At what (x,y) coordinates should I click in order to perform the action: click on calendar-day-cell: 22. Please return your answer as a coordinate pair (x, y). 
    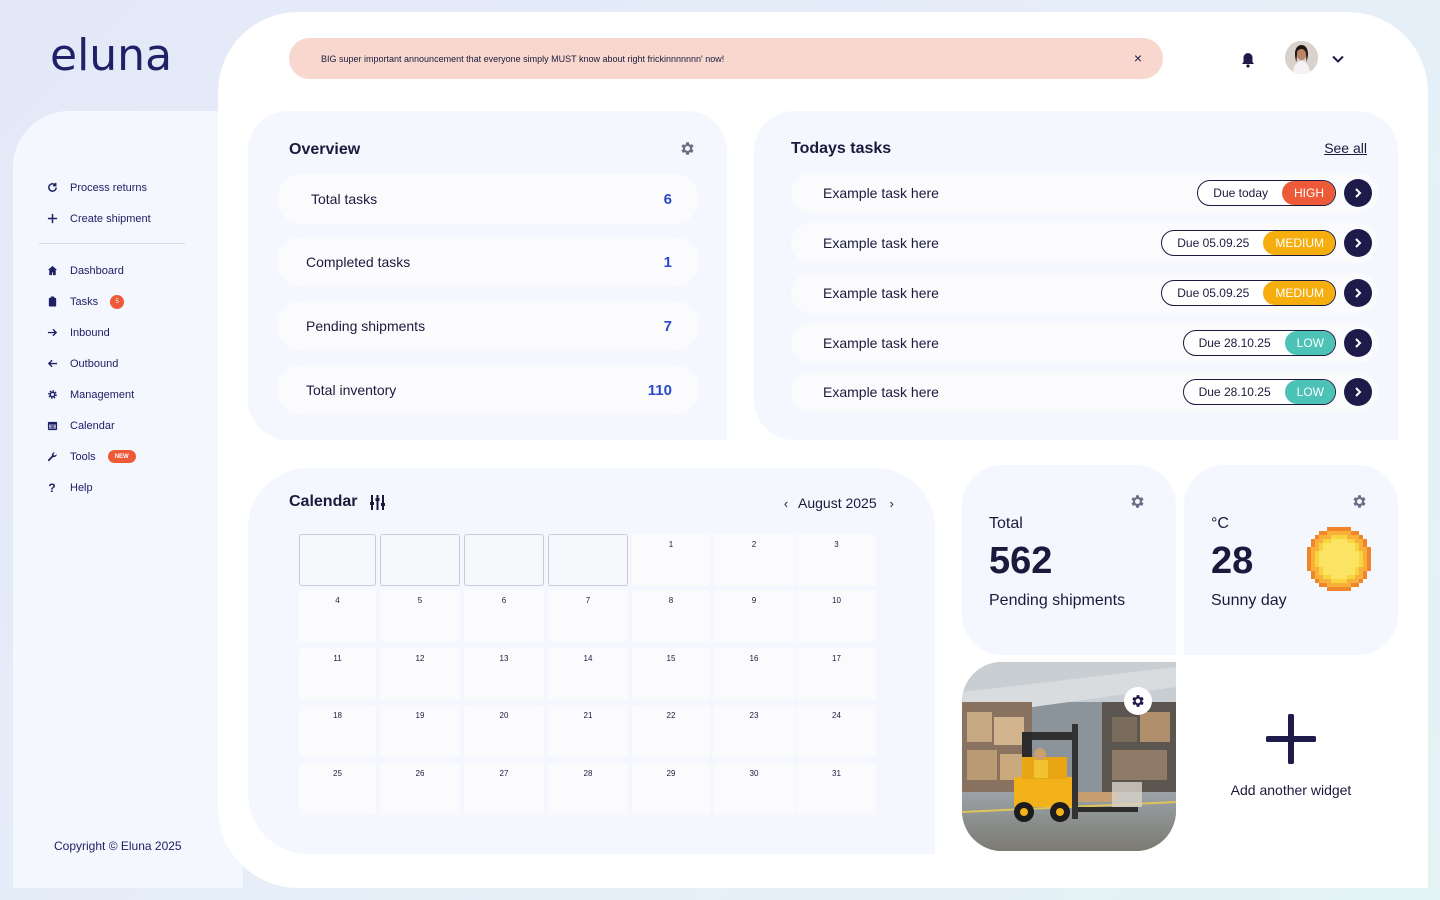
    Looking at the image, I should click on (671, 731).